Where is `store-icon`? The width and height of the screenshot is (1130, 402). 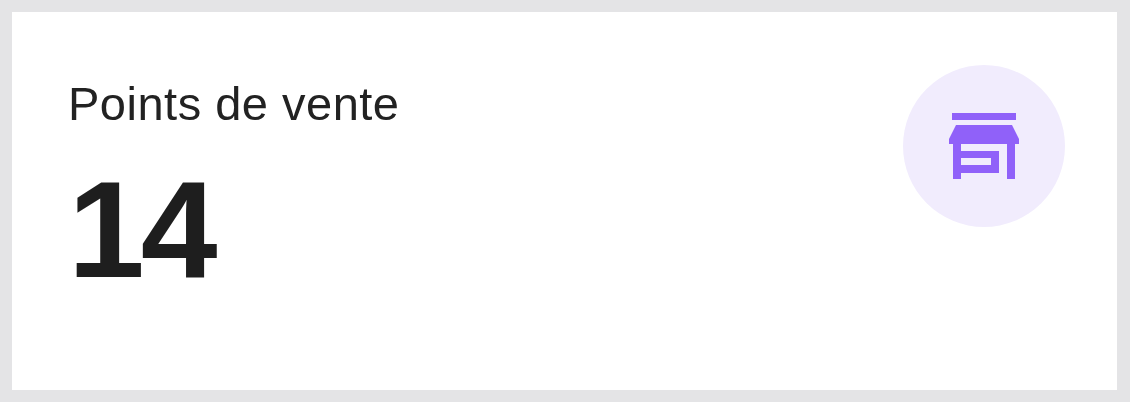 store-icon is located at coordinates (984, 146).